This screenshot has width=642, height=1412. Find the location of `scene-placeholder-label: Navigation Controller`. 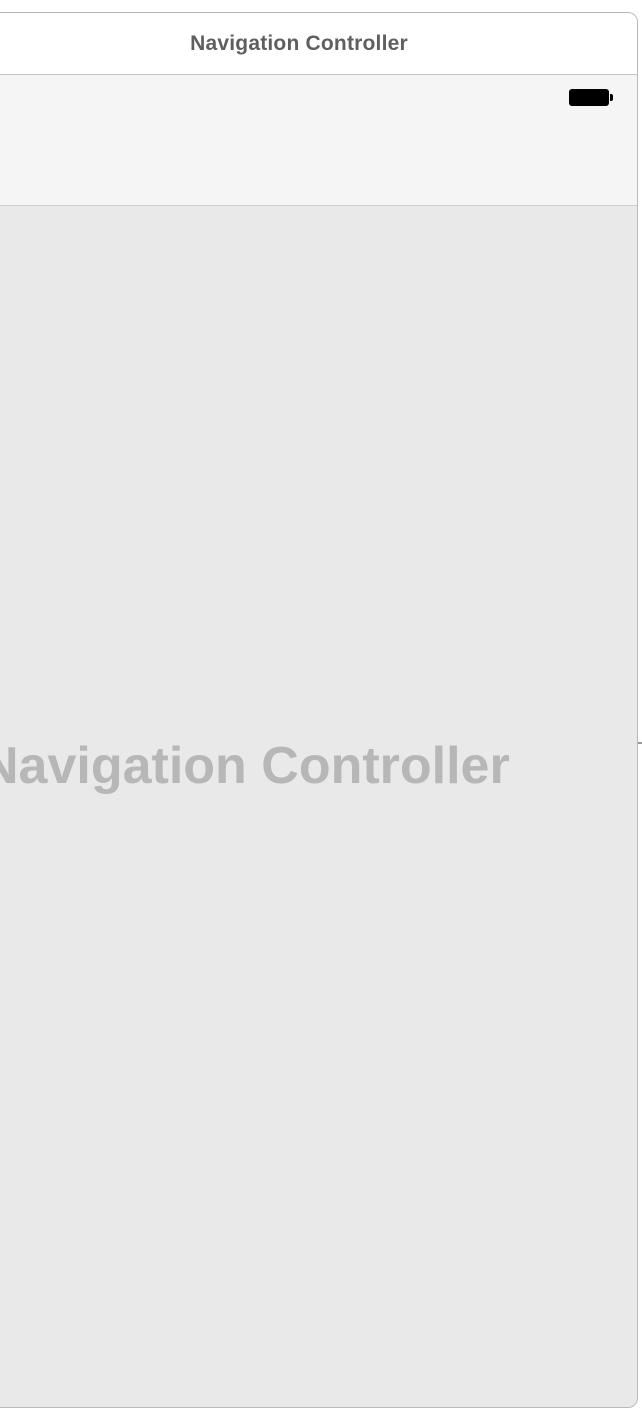

scene-placeholder-label: Navigation Controller is located at coordinates (255, 766).